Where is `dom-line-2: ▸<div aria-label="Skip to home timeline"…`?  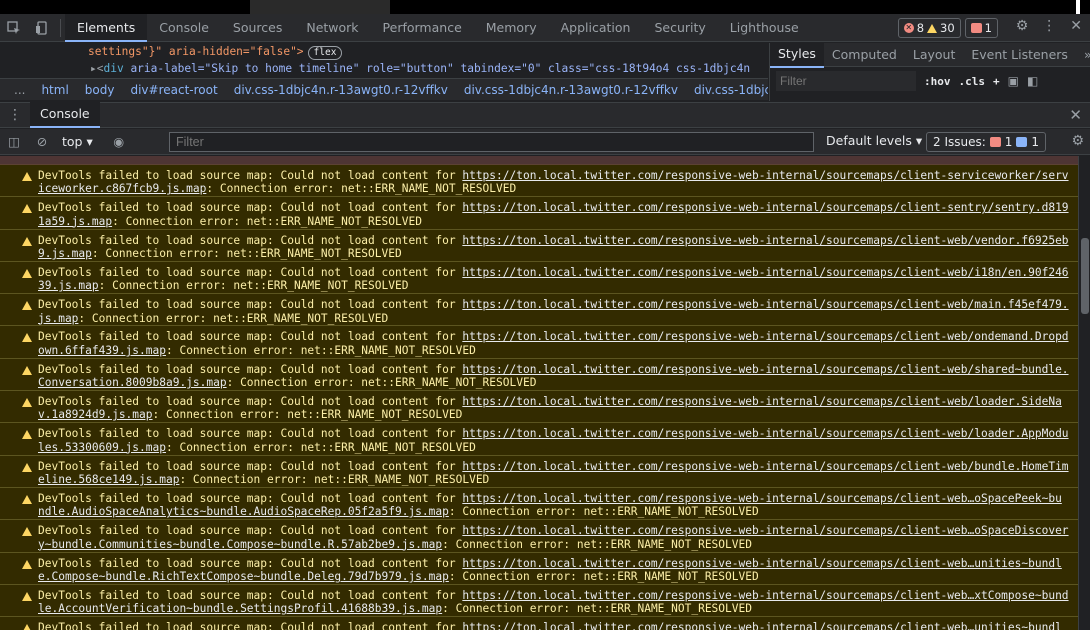
dom-line-2: ▸<div aria-label="Skip to home timeline"… is located at coordinates (420, 68).